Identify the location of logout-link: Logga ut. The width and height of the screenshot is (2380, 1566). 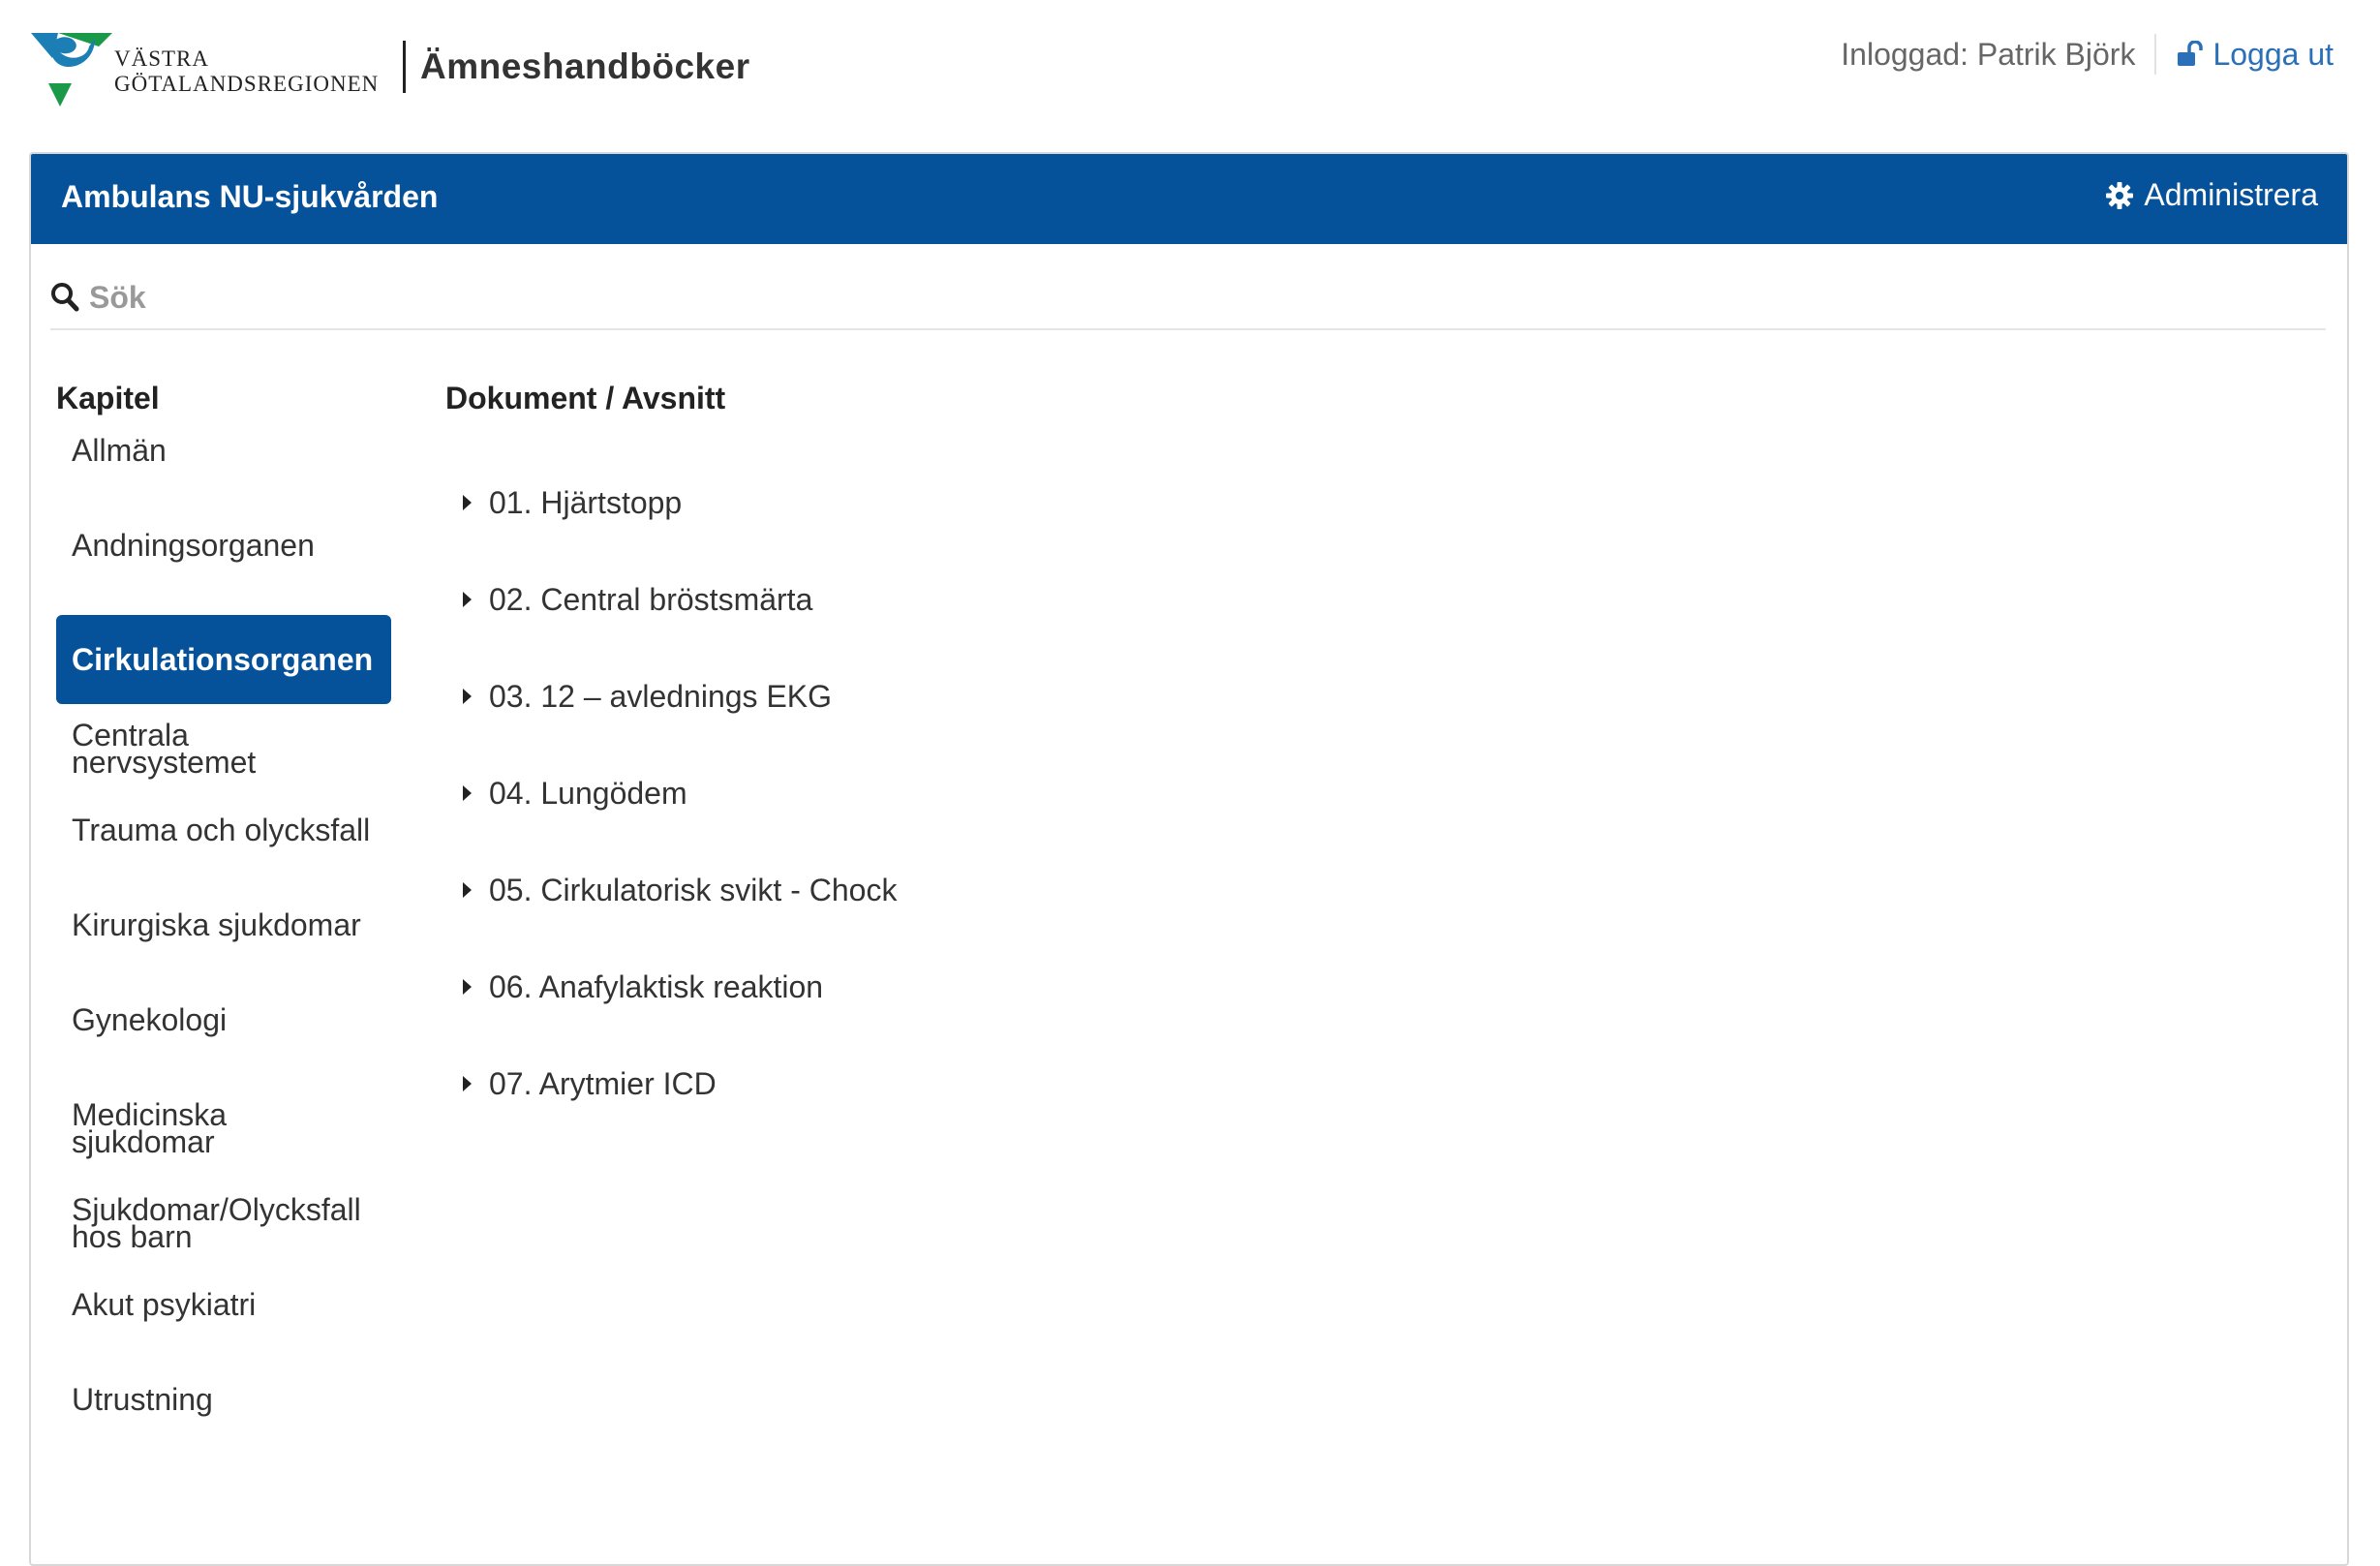
(2255, 55).